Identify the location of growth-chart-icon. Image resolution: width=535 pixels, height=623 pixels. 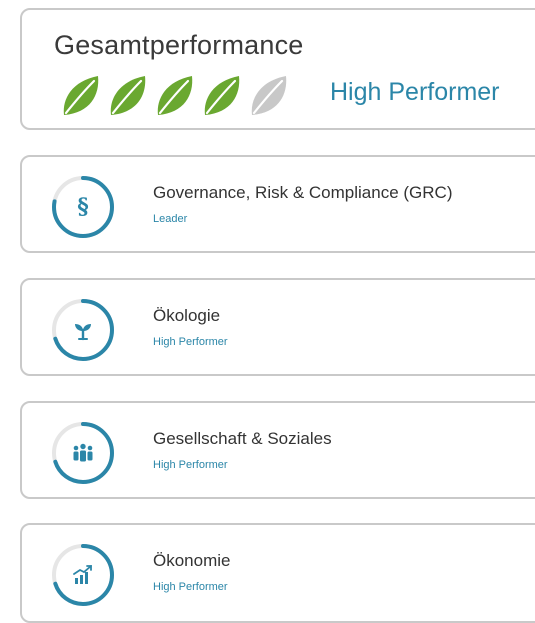
(83, 575).